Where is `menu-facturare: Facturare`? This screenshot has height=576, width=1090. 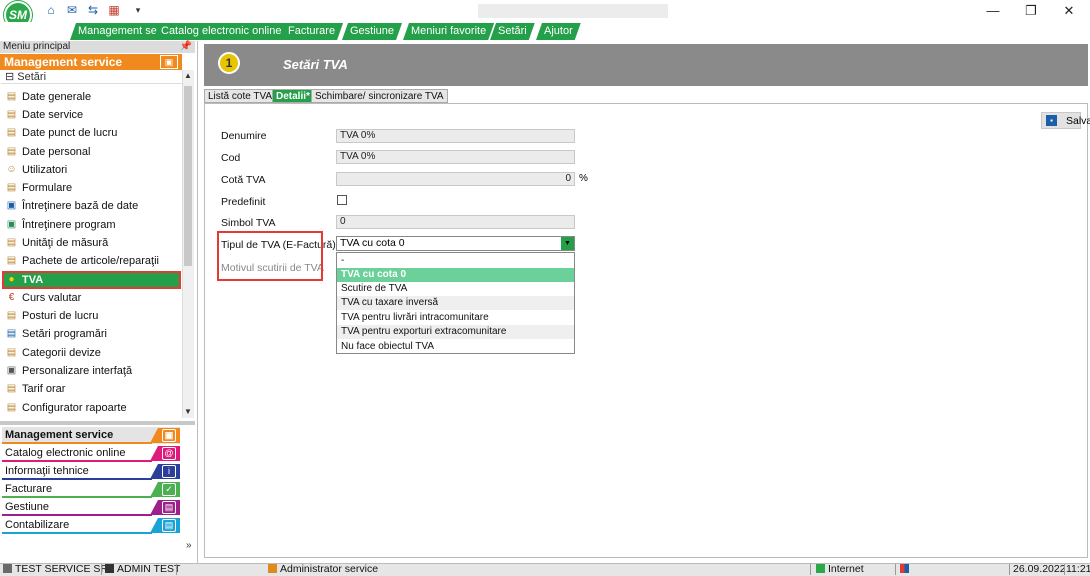 menu-facturare: Facturare is located at coordinates (311, 31).